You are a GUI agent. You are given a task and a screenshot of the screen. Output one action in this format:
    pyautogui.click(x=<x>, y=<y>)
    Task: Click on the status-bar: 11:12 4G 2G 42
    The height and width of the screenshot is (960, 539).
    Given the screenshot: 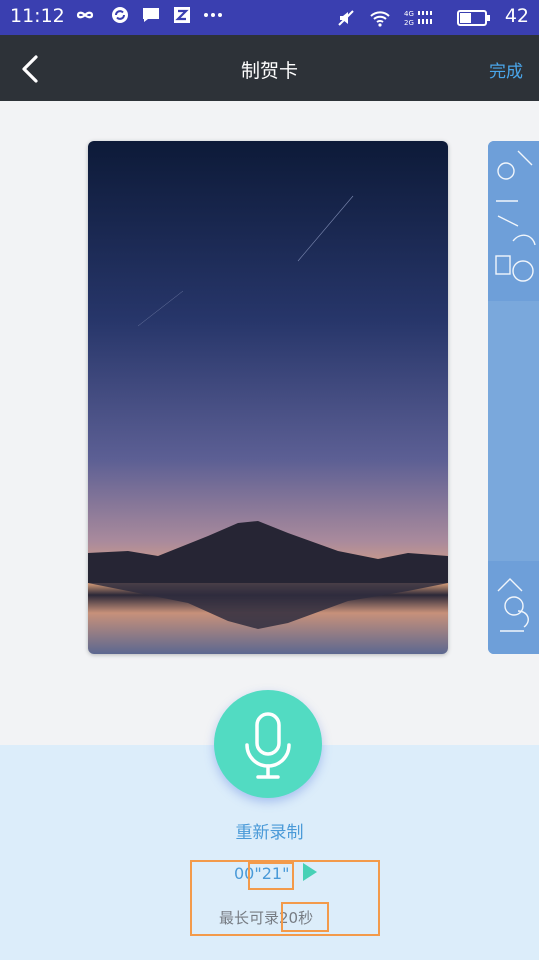 What is the action you would take?
    pyautogui.click(x=269, y=17)
    